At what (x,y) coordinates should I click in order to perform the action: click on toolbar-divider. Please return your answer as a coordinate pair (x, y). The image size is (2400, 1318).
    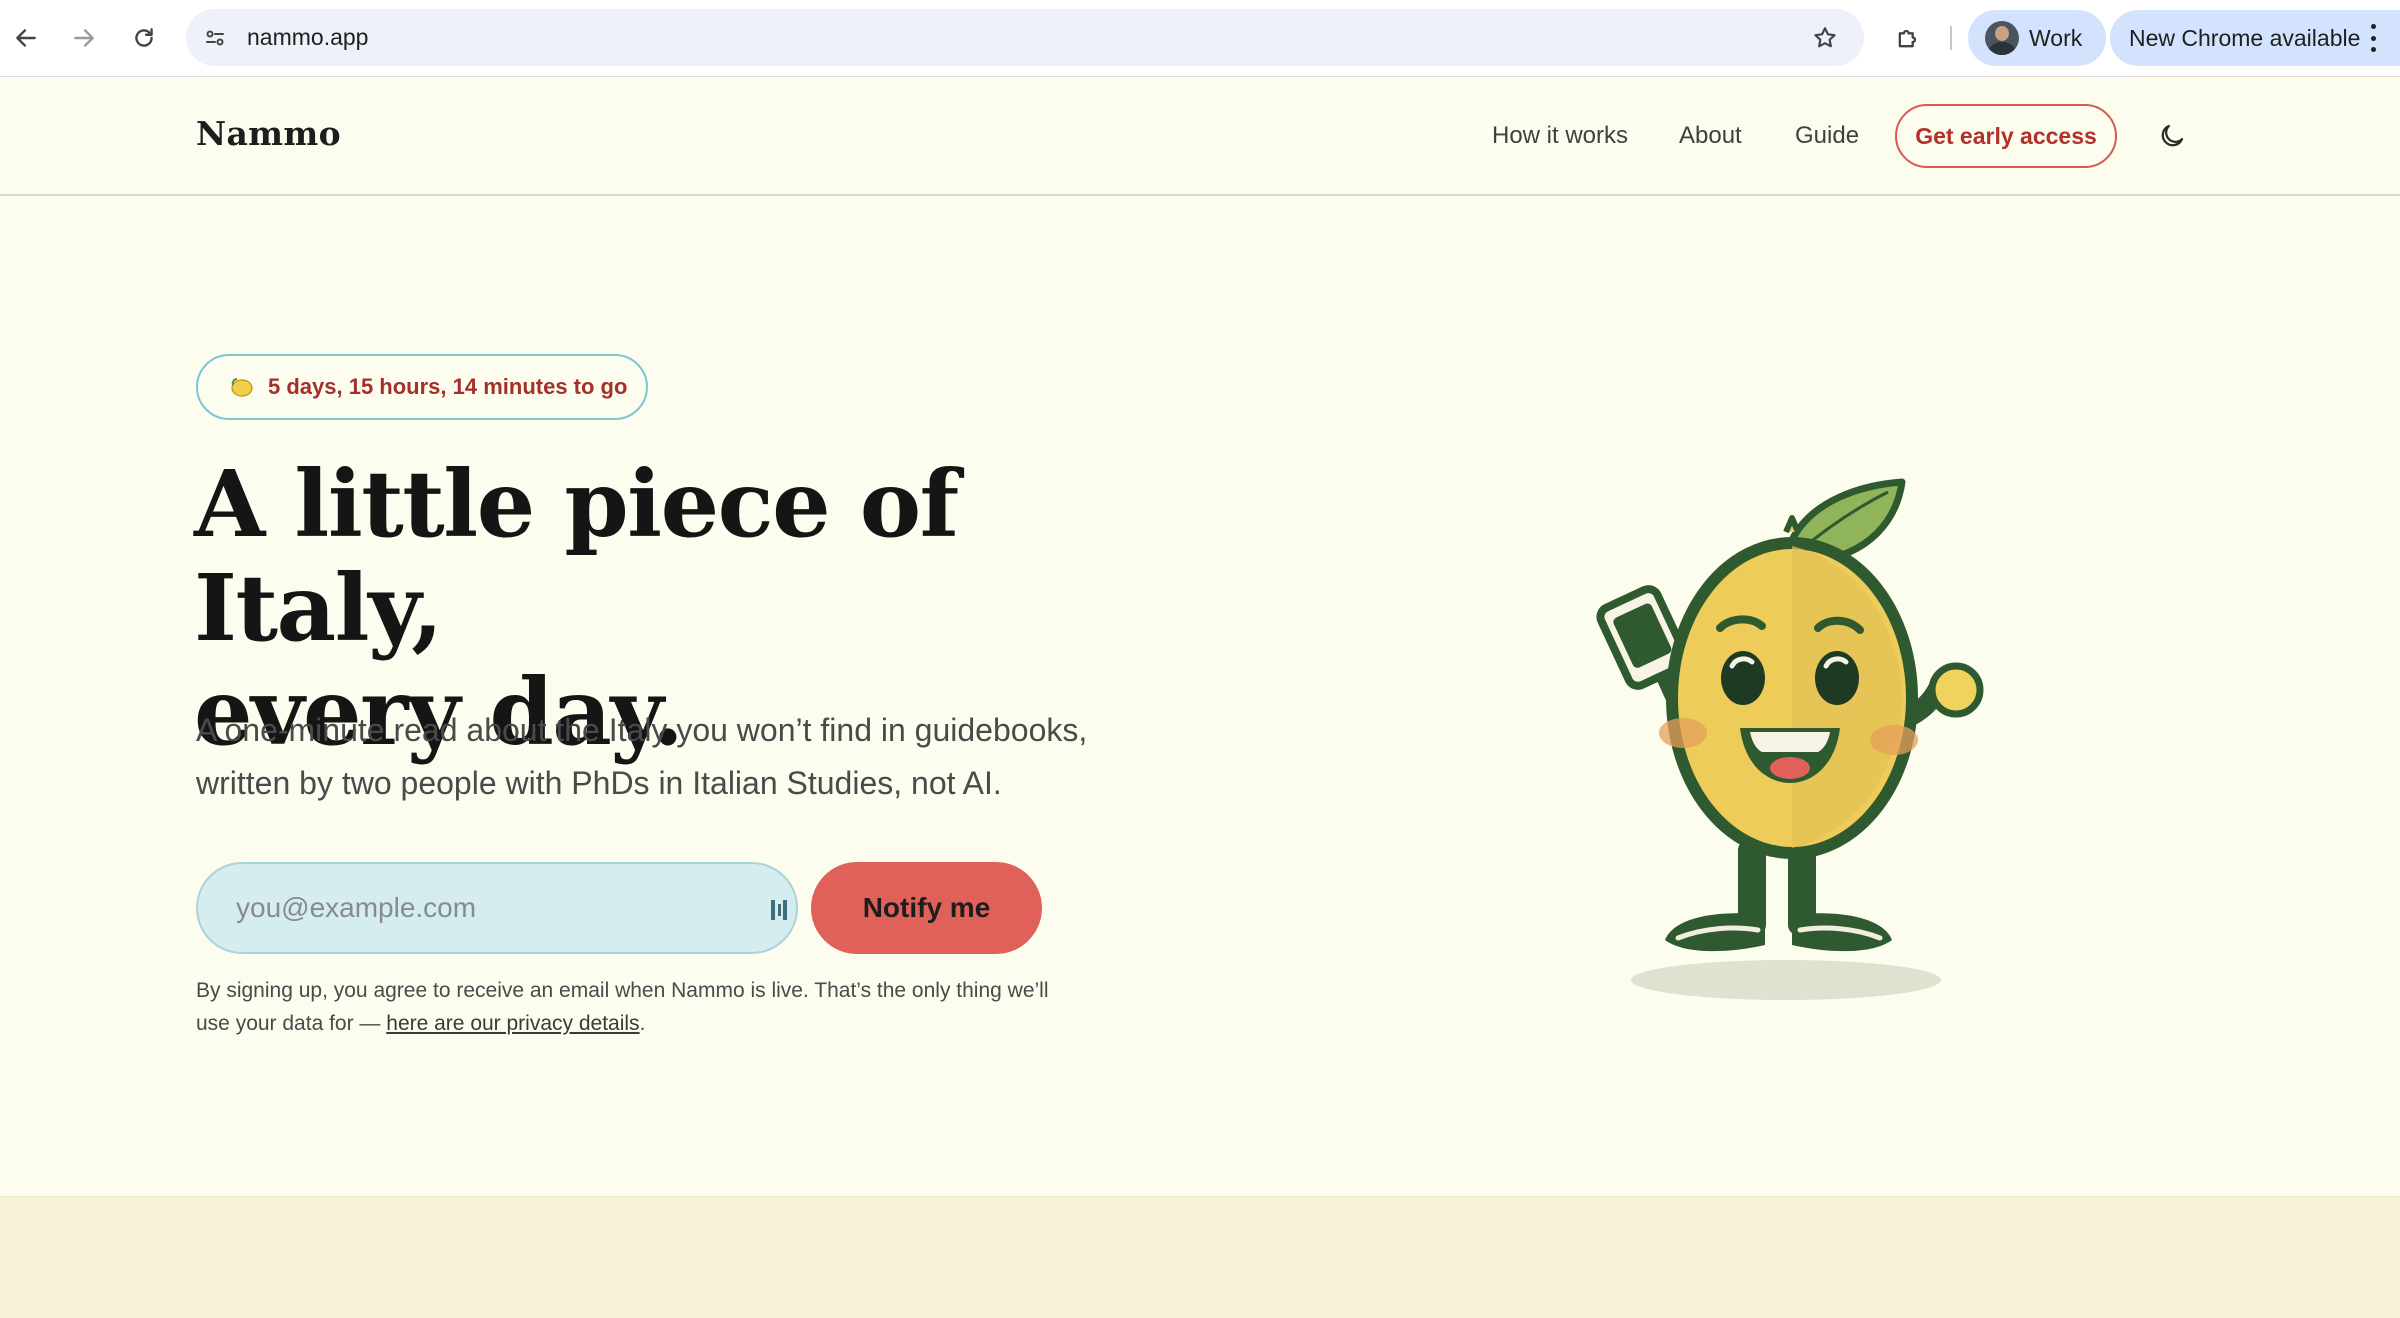
    Looking at the image, I should click on (1951, 38).